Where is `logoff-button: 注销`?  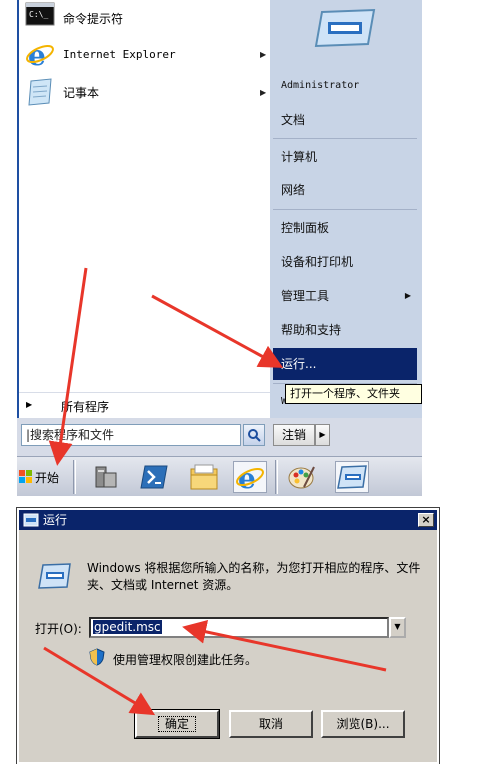
logoff-button: 注销 is located at coordinates (294, 435).